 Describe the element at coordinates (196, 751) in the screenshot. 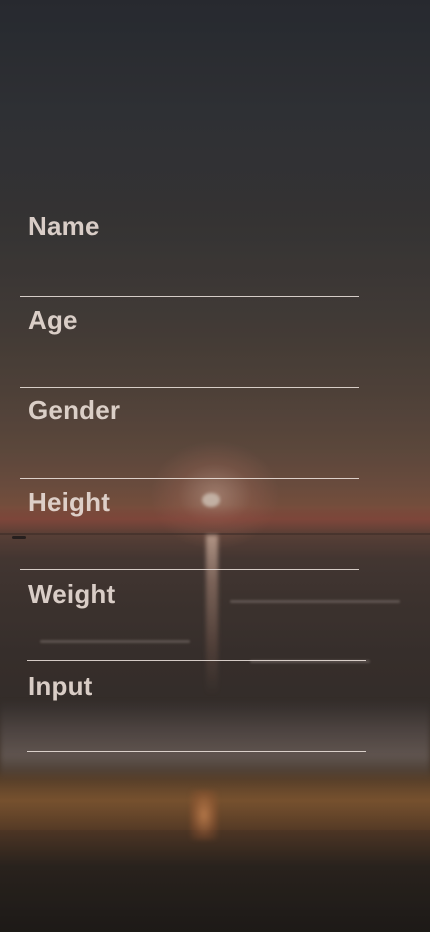

I see `input-field` at that location.